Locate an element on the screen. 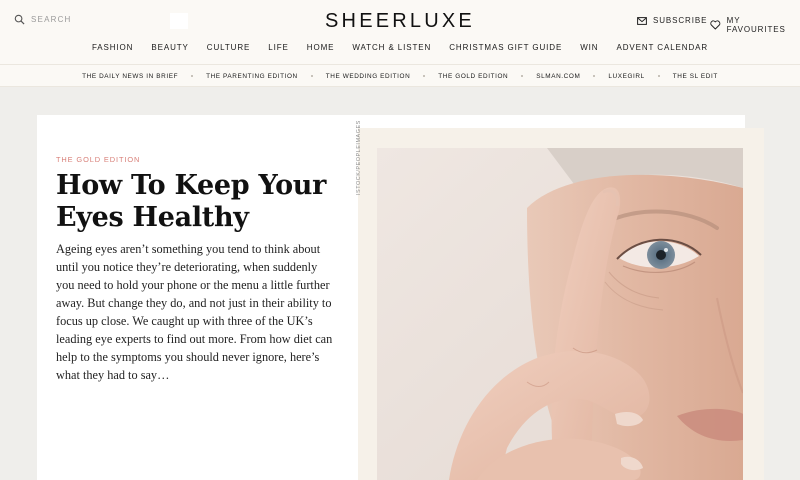 This screenshot has height=480, width=800. subnav-item-sl-edit: THE SL EDIT is located at coordinates (695, 76).